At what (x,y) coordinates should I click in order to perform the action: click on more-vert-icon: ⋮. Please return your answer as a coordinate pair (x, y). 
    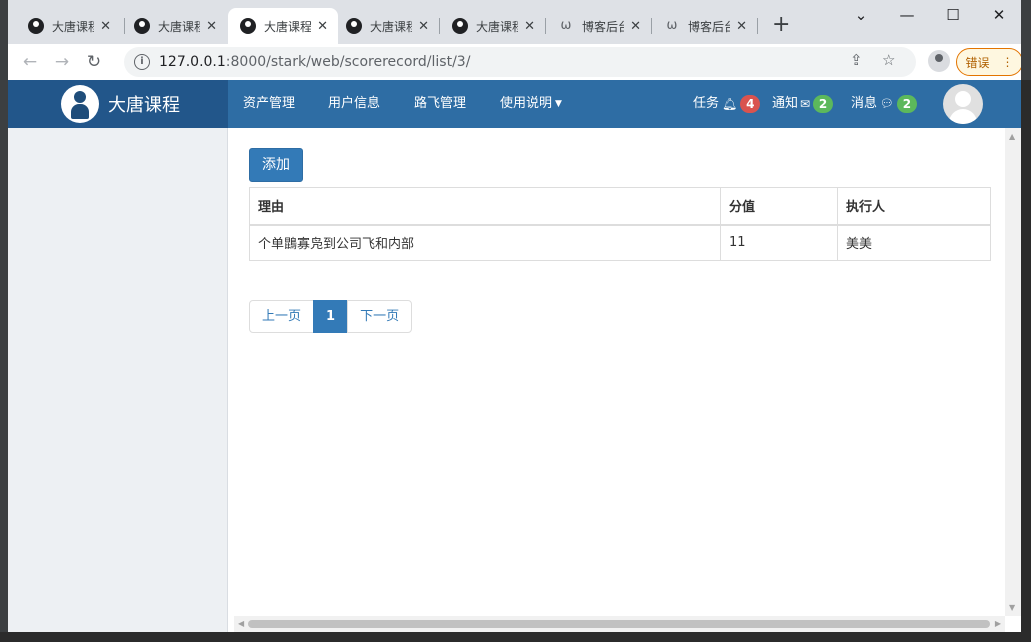
    Looking at the image, I should click on (1007, 62).